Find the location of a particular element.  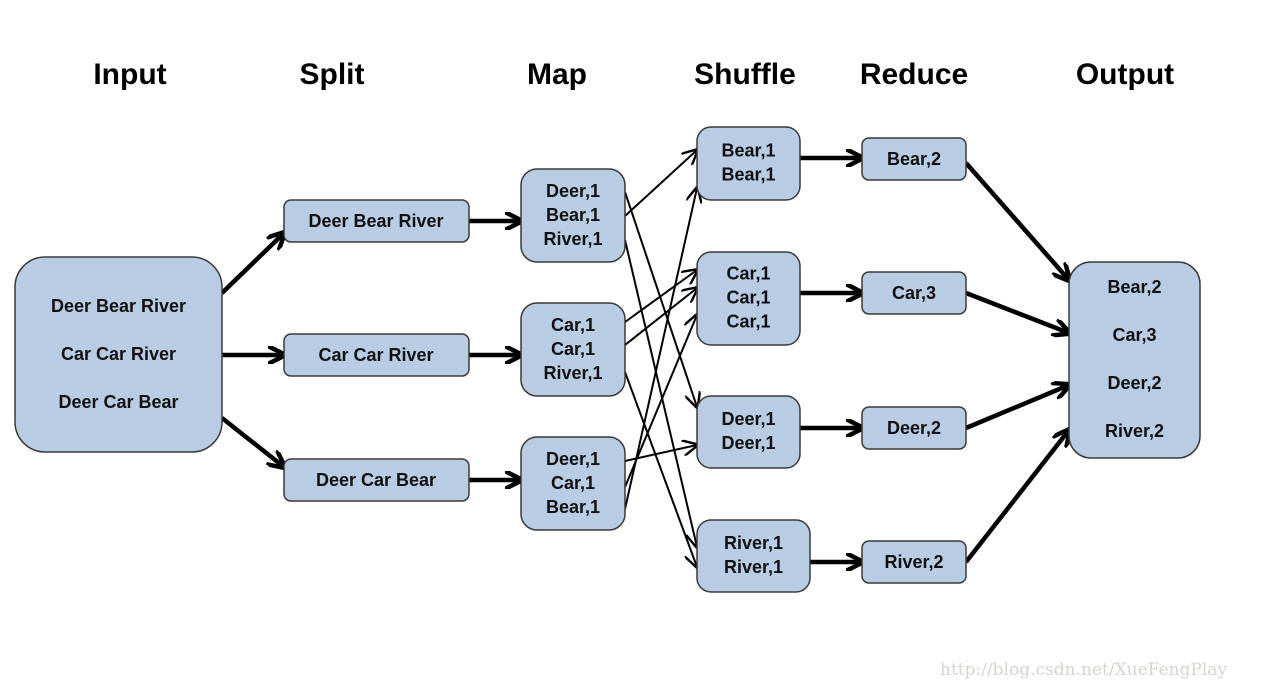

reduce-label: Car,3 is located at coordinates (914, 293).